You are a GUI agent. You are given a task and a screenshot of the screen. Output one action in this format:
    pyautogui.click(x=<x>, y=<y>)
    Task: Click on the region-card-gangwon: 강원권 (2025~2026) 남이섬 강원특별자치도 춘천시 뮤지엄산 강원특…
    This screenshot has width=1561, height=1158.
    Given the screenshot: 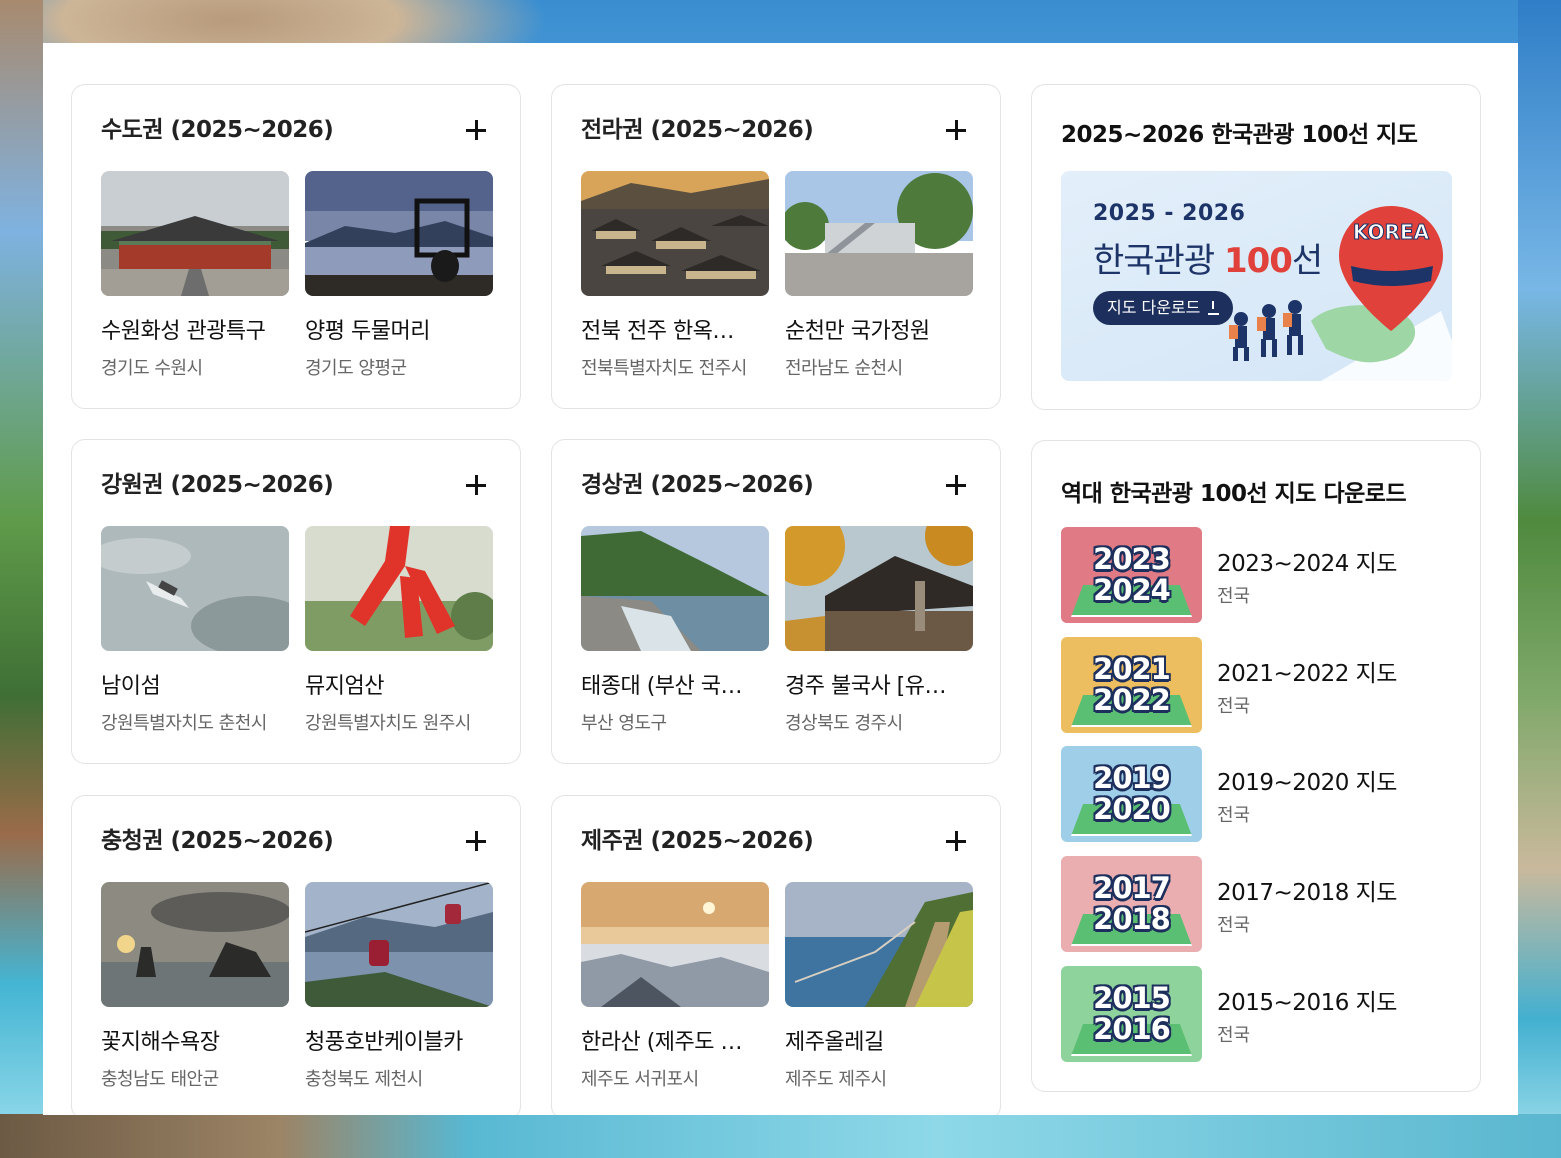 What is the action you would take?
    pyautogui.click(x=296, y=601)
    